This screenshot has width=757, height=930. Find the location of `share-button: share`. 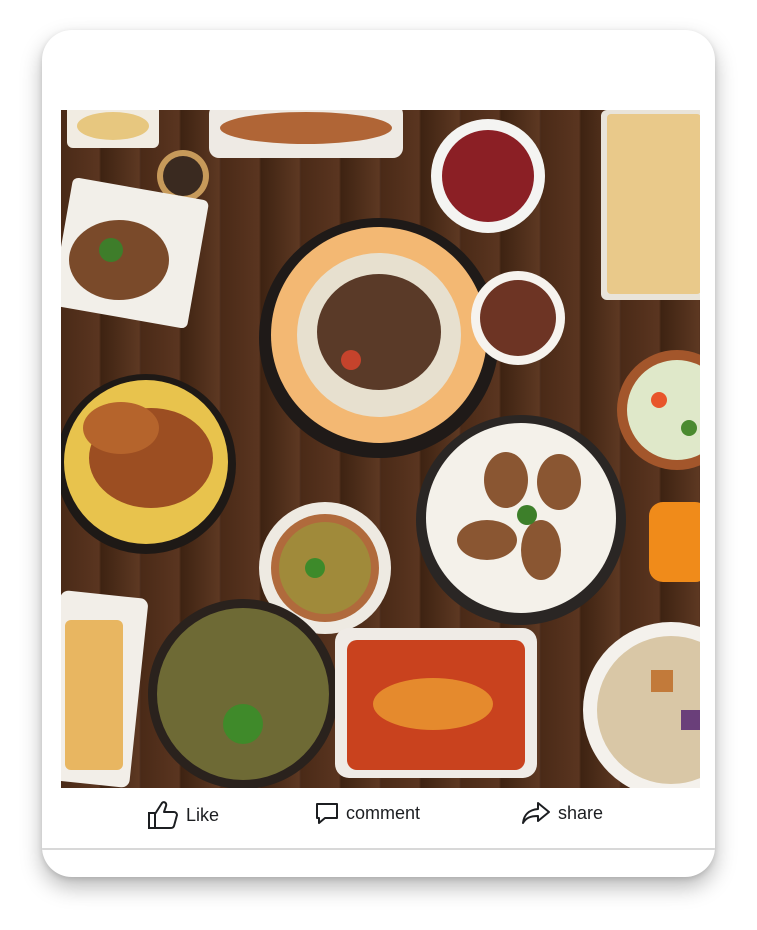

share-button: share is located at coordinates (561, 813).